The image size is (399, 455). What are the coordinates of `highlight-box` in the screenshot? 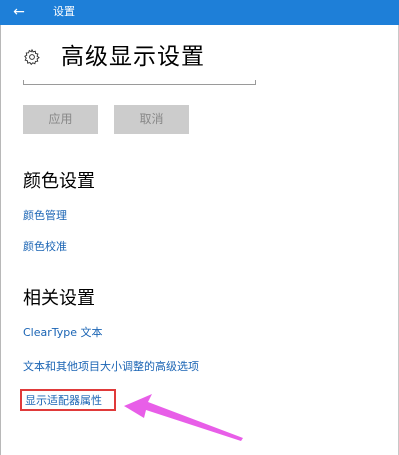 It's located at (68, 400).